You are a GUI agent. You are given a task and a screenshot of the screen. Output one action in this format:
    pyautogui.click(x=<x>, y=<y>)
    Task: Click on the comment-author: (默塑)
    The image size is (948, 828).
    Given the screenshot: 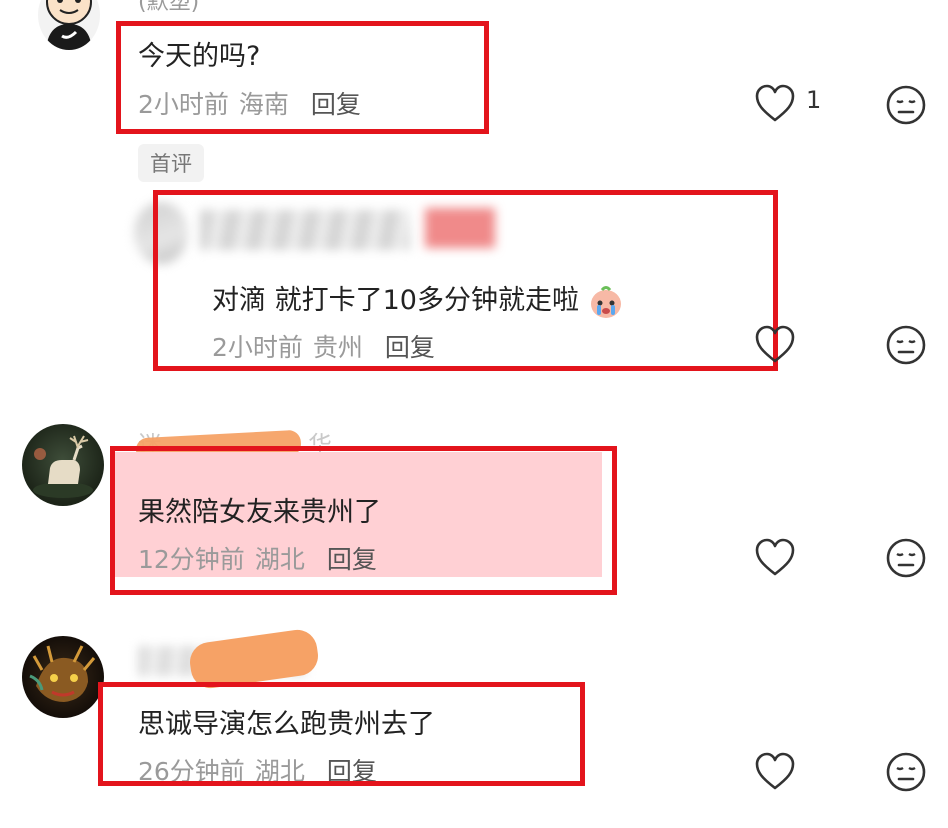 What is the action you would take?
    pyautogui.click(x=169, y=7)
    